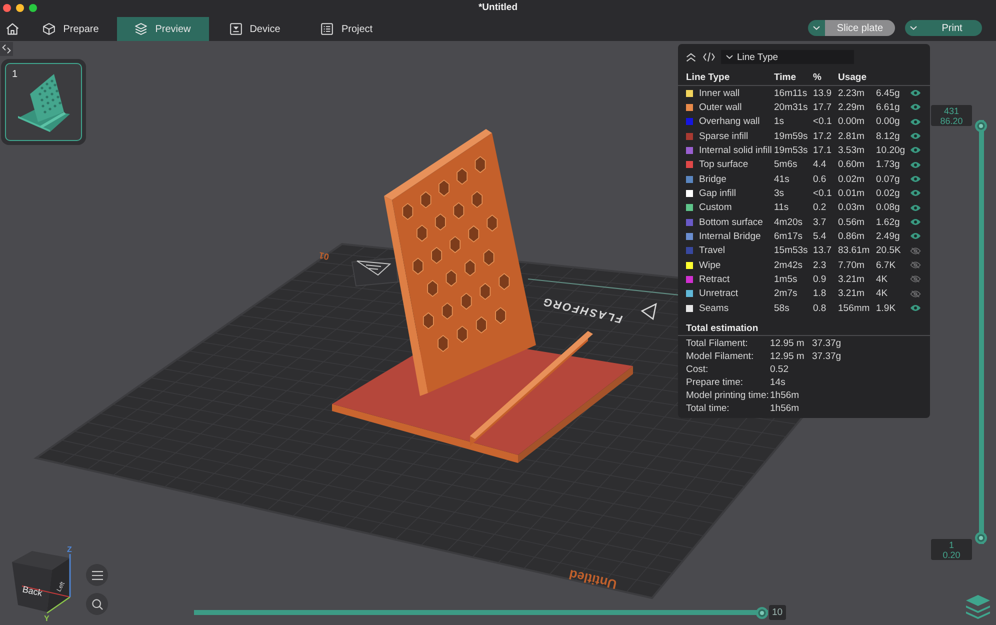 The width and height of the screenshot is (996, 625). Describe the element at coordinates (728, 396) in the screenshot. I see `total-label: Model printing time:` at that location.